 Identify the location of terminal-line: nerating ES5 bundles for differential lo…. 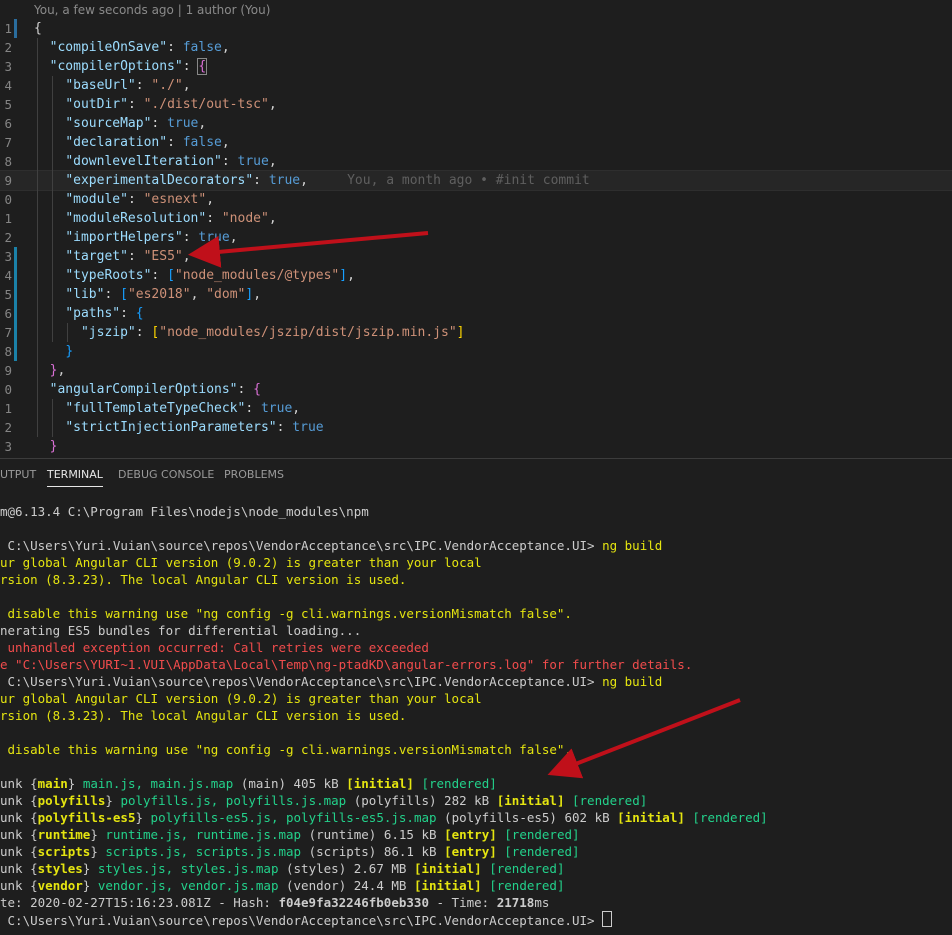
(476, 630).